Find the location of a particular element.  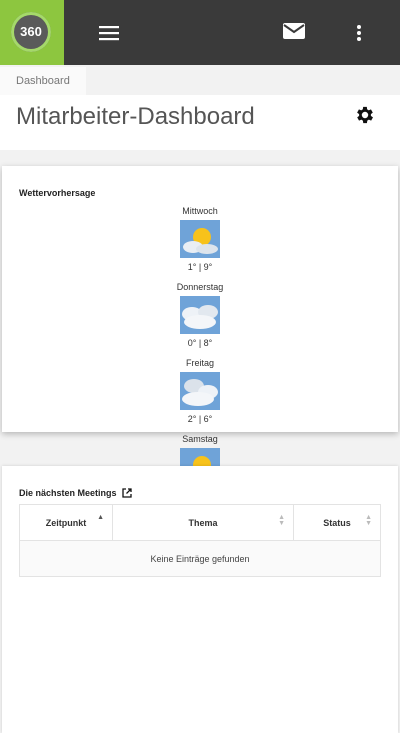

weather-day: Donnerstag 0° | 8° is located at coordinates (200, 315).